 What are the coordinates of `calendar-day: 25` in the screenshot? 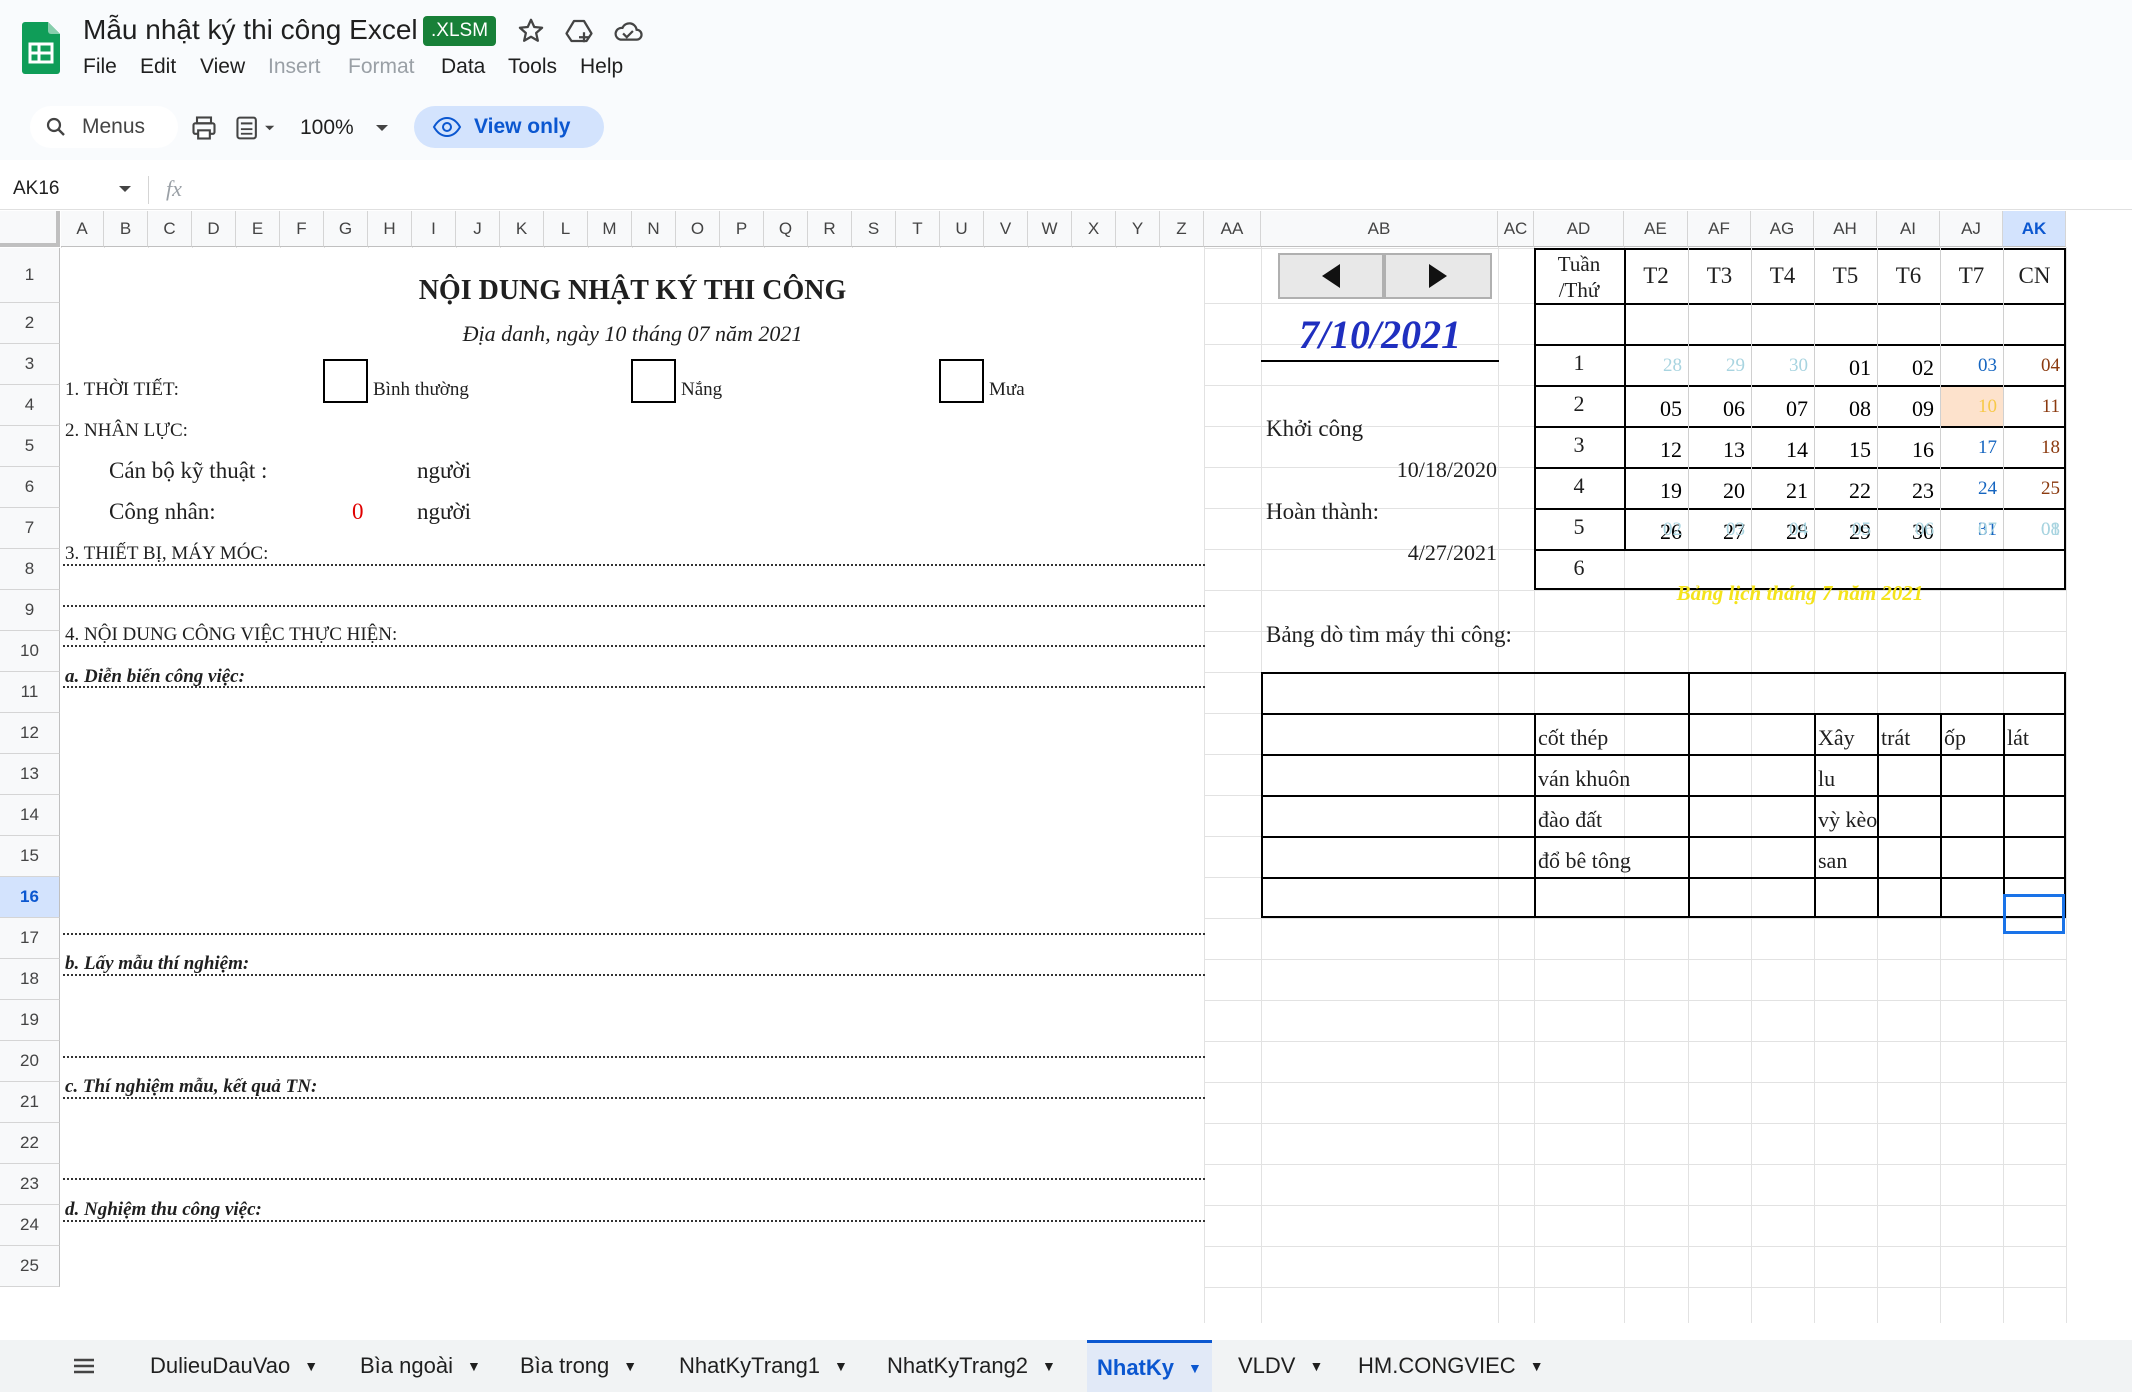 It's located at (2031, 489).